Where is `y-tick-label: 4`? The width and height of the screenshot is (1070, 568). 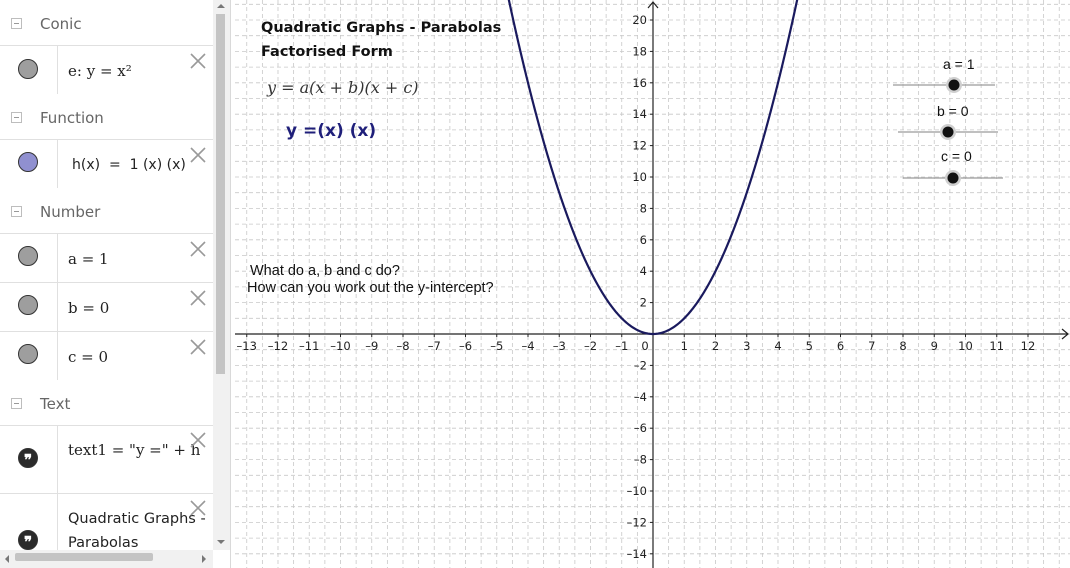 y-tick-label: 4 is located at coordinates (643, 271).